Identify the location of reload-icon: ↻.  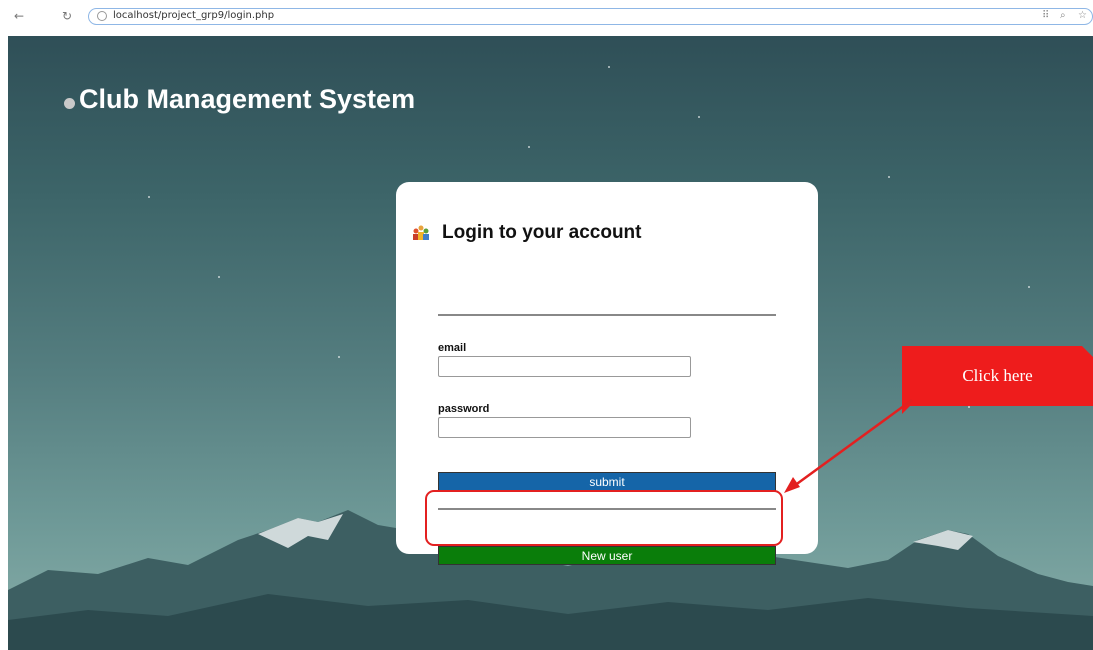
(67, 16).